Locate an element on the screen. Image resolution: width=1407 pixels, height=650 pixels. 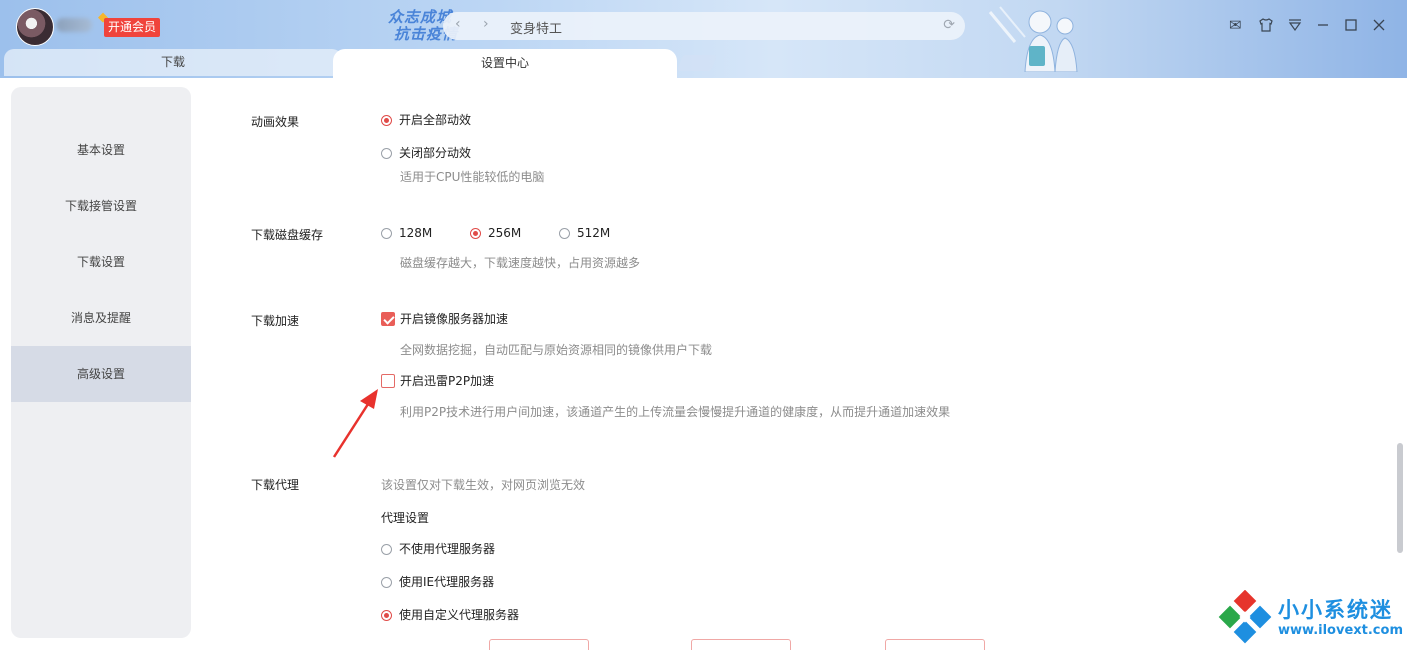
animation-label: 动画效果 is located at coordinates (275, 122).